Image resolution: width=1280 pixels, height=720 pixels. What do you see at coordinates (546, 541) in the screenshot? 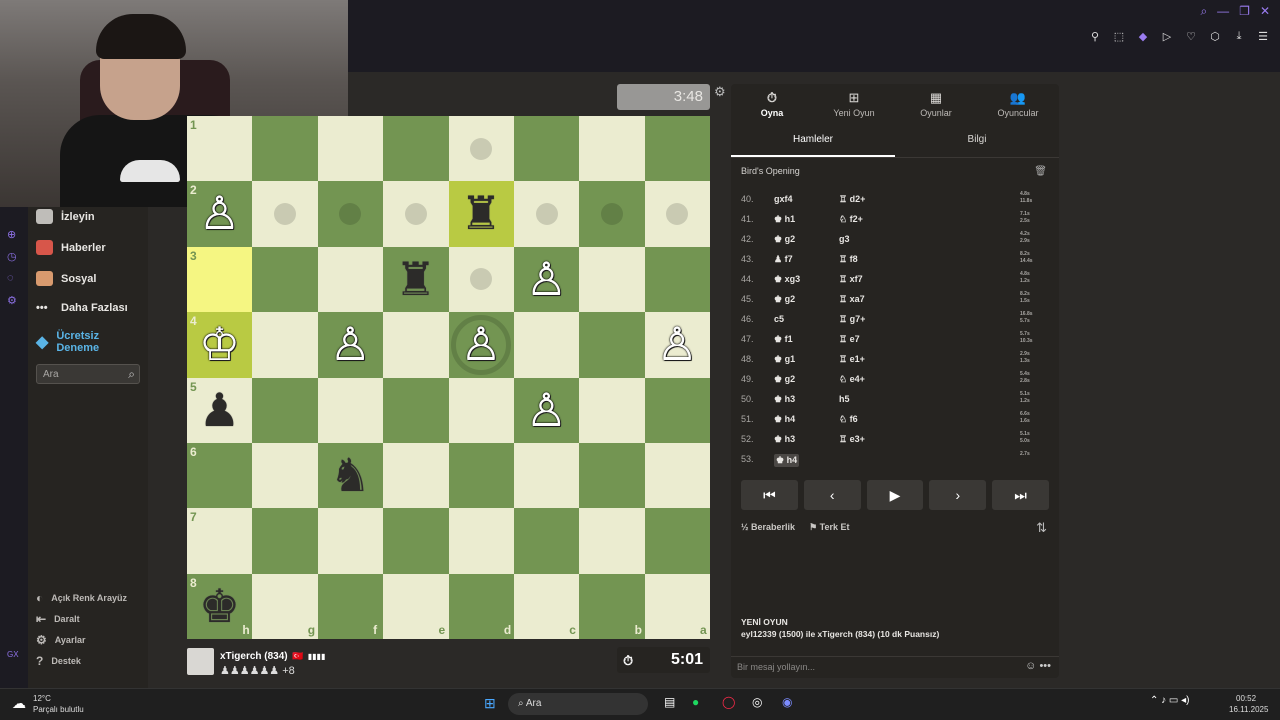
I see `square-c7` at bounding box center [546, 541].